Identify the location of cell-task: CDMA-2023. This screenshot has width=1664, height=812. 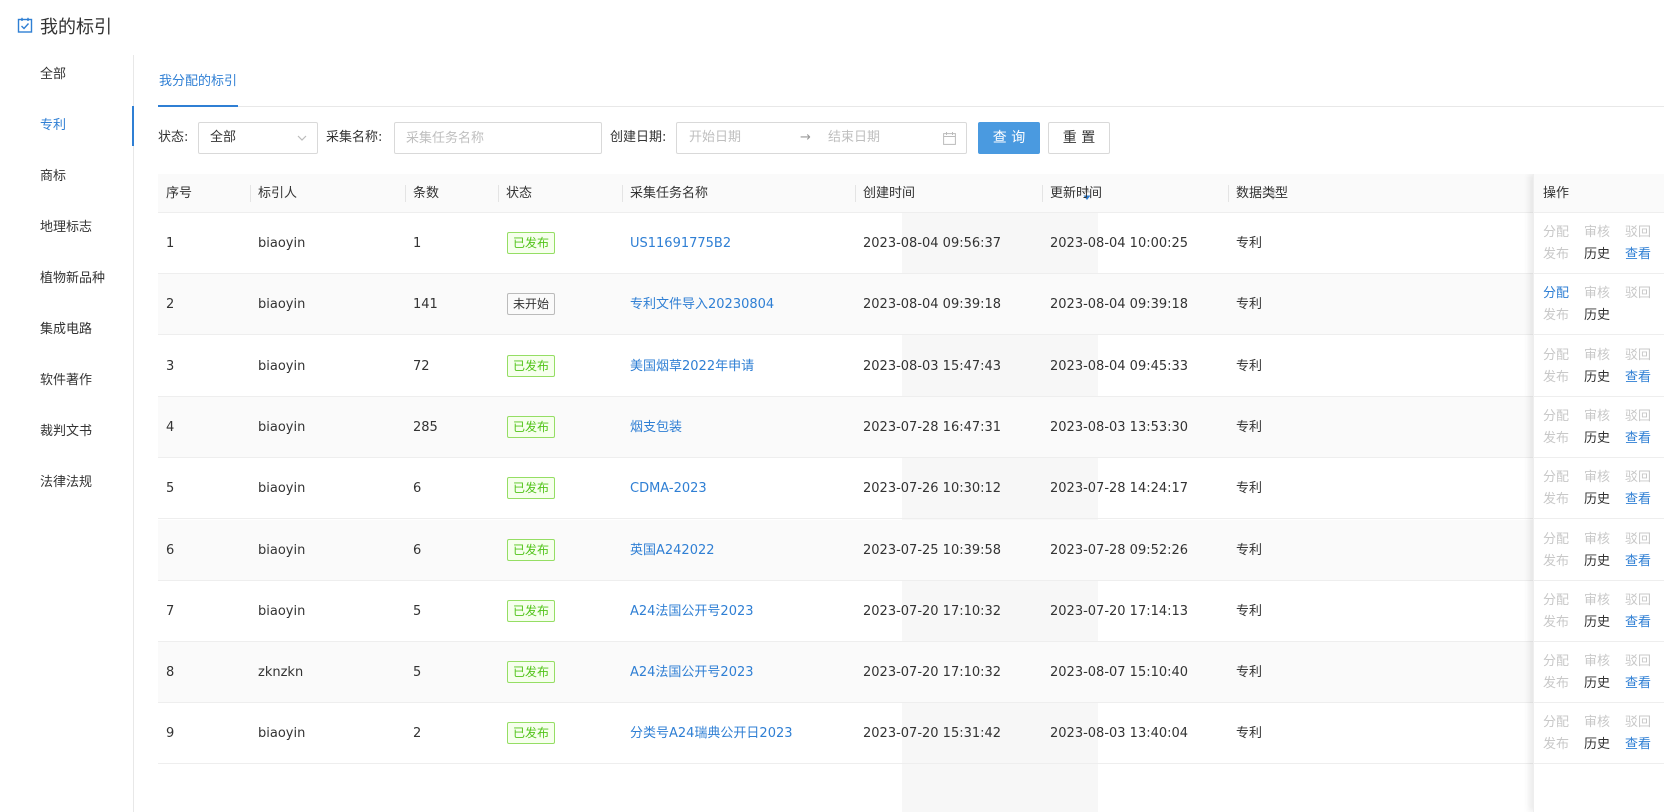
(664, 488).